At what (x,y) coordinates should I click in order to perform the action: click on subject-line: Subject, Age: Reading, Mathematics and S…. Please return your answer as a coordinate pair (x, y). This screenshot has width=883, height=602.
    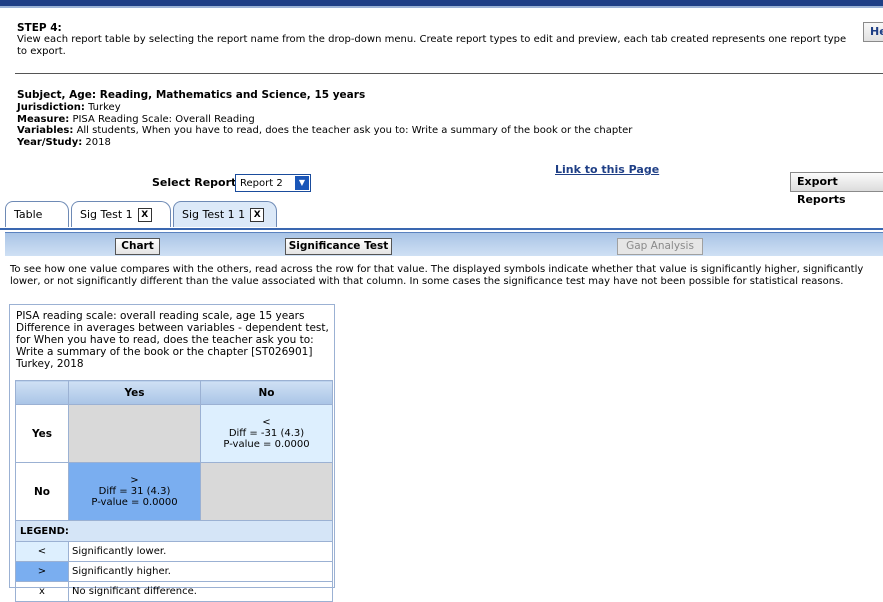
    Looking at the image, I should click on (191, 95).